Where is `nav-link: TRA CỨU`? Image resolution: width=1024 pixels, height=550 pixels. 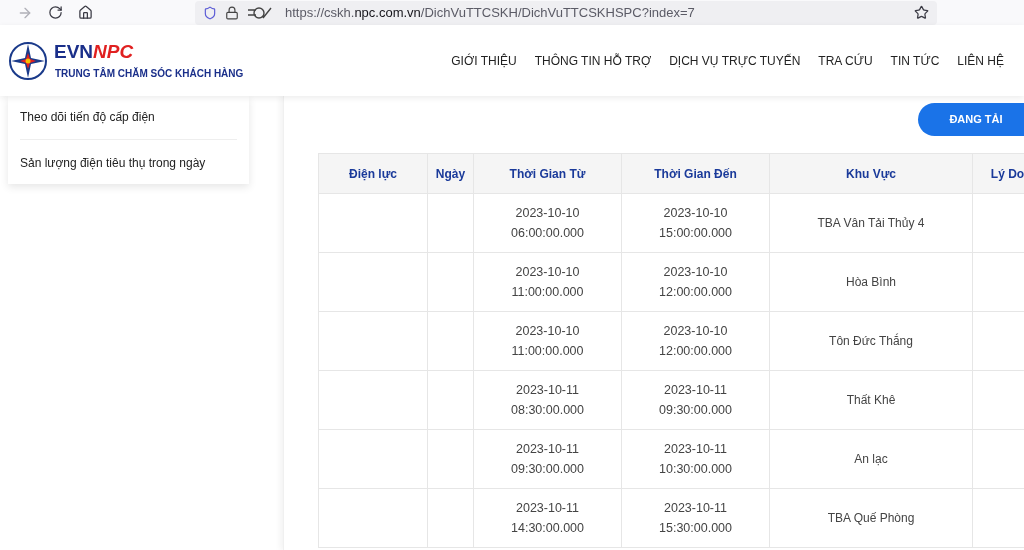
nav-link: TRA CỨU is located at coordinates (845, 60).